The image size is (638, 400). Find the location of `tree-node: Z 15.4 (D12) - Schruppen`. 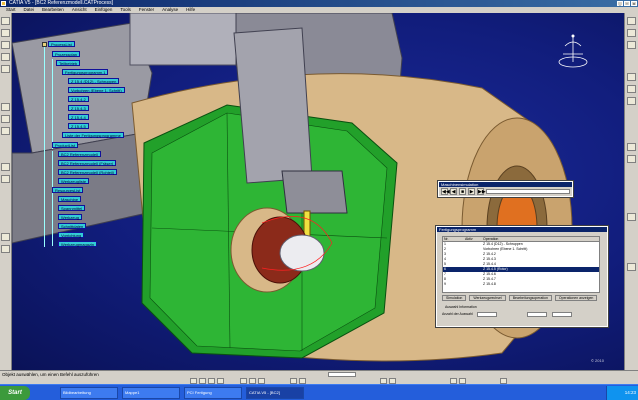

tree-node: Z 15.4 (D12) - Schruppen is located at coordinates (94, 81).